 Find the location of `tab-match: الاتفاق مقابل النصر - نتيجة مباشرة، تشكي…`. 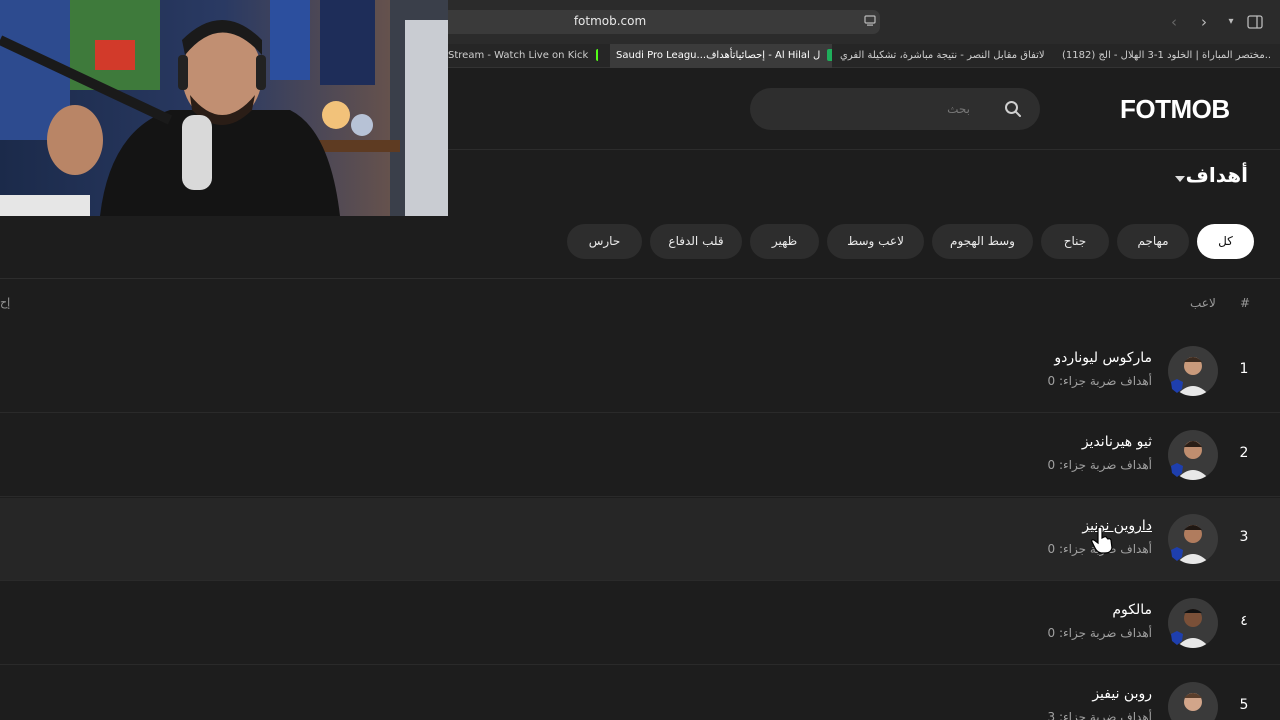

tab-match: الاتفاق مقابل النصر - نتيجة مباشرة، تشكي… is located at coordinates (942, 56).